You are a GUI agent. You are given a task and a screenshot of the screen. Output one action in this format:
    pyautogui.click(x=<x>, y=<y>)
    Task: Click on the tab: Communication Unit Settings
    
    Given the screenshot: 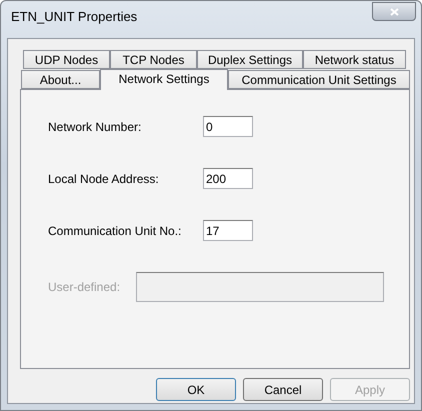 What is the action you would take?
    pyautogui.click(x=319, y=79)
    